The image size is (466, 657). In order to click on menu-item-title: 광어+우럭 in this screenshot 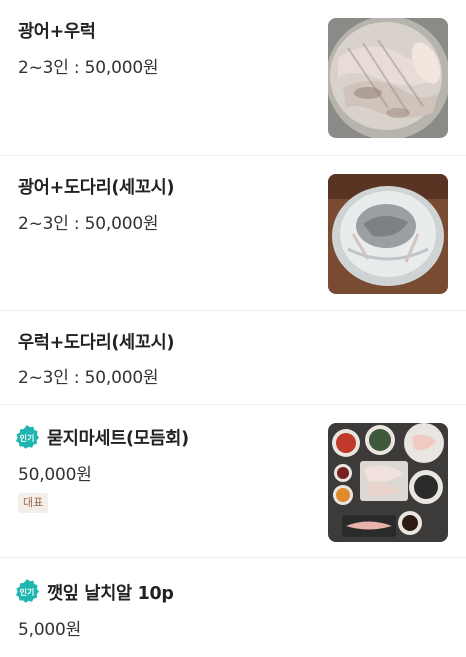, I will do `click(57, 32)`.